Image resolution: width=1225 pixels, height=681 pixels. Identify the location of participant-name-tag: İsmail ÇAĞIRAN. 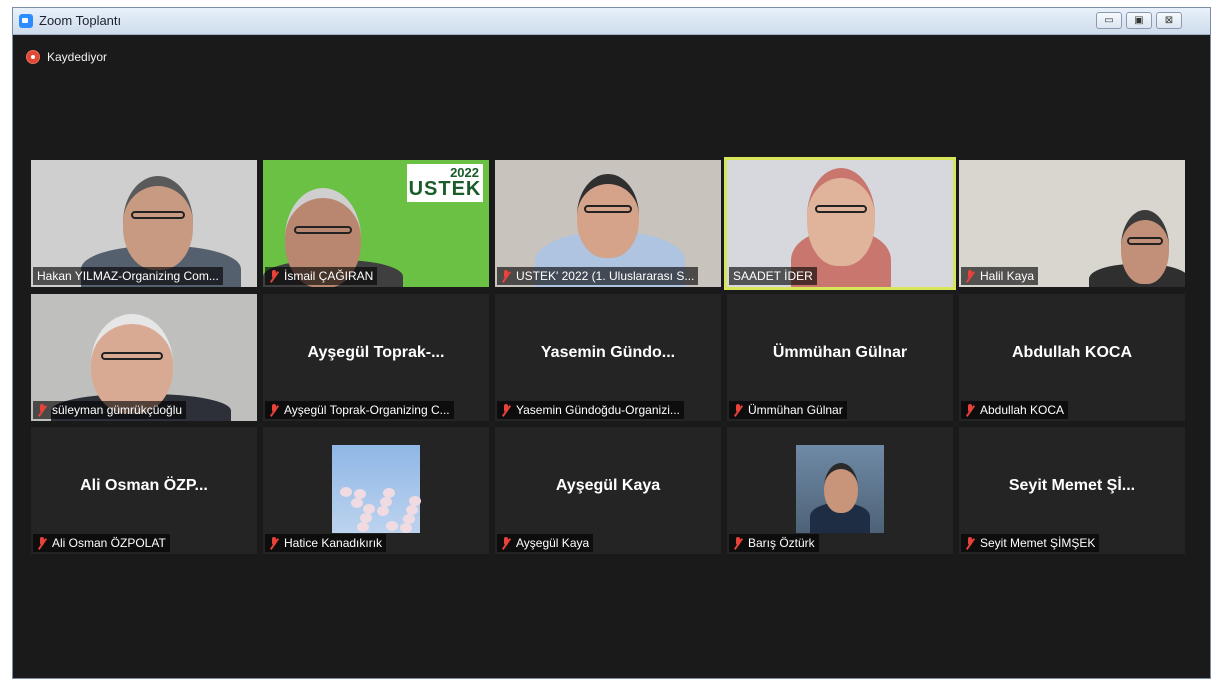
(321, 276).